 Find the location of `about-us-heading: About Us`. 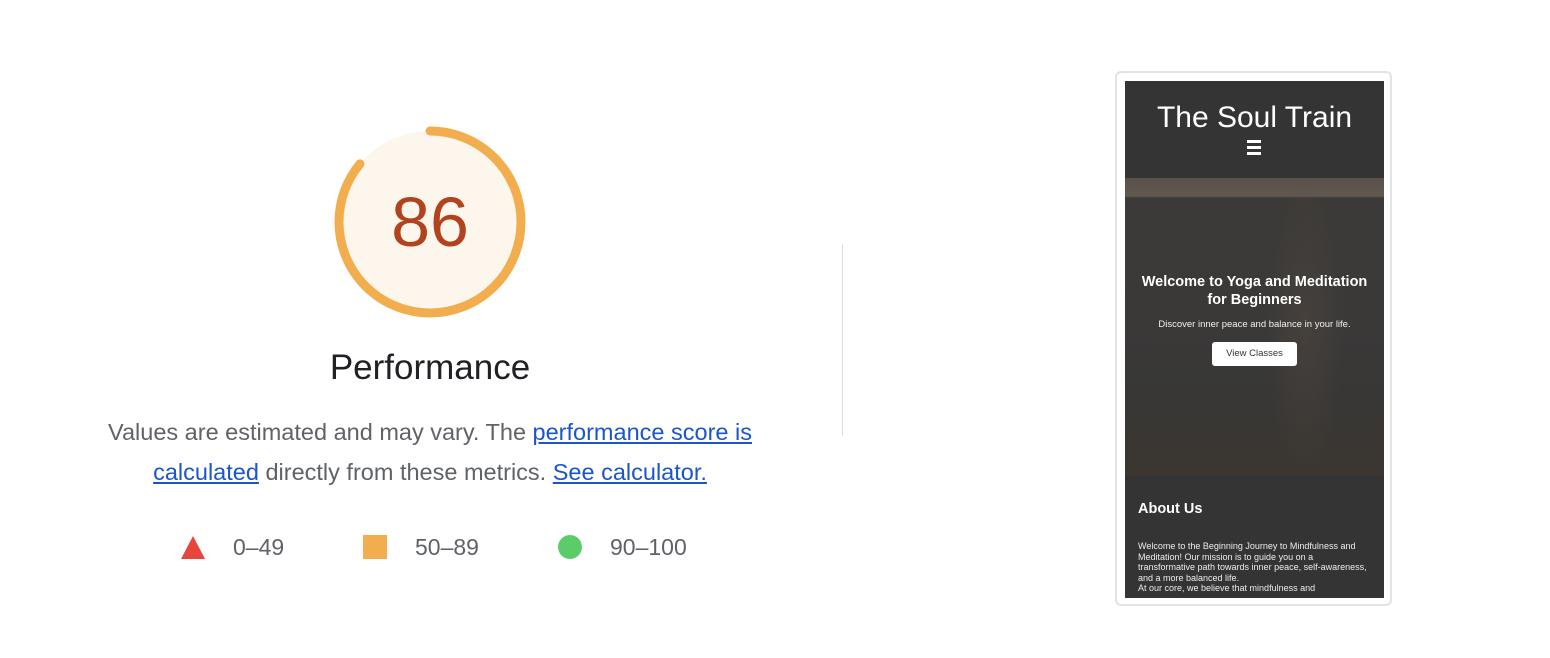

about-us-heading: About Us is located at coordinates (1170, 509).